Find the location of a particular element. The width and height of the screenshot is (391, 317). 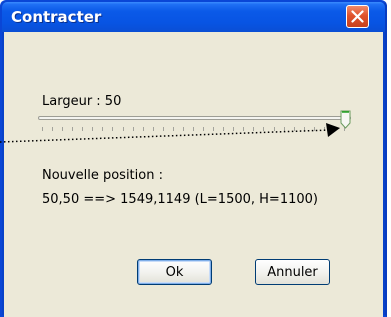

width-label: Largeur : 50 is located at coordinates (82, 101).